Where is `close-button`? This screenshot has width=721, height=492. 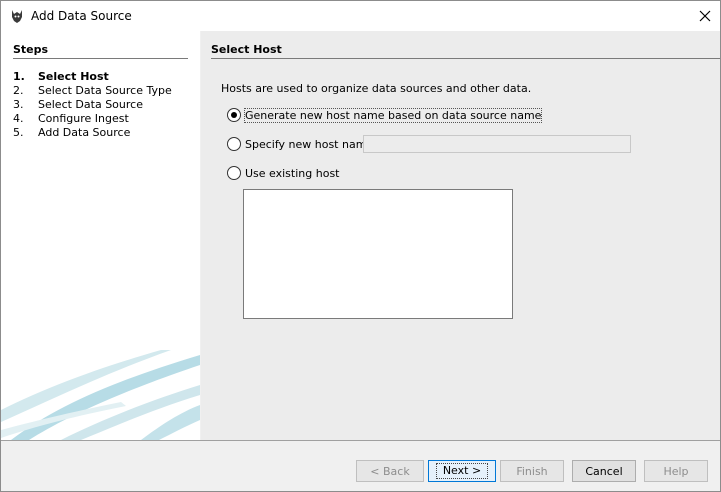 close-button is located at coordinates (705, 16).